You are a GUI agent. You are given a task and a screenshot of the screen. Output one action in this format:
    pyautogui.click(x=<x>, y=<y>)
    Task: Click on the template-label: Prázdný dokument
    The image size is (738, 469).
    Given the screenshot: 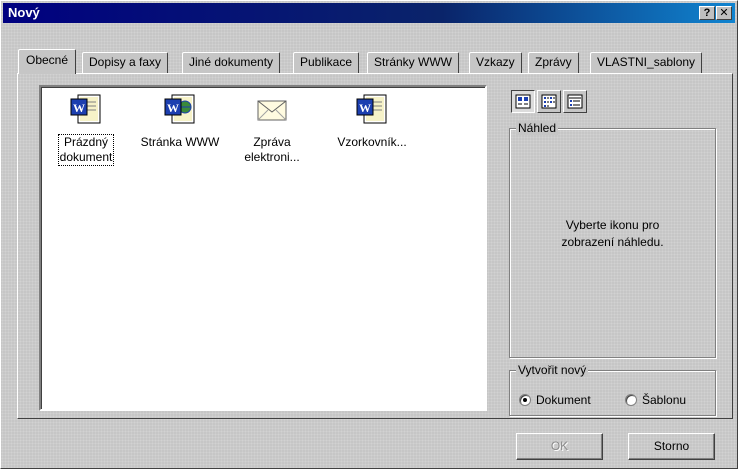 What is the action you would take?
    pyautogui.click(x=86, y=150)
    